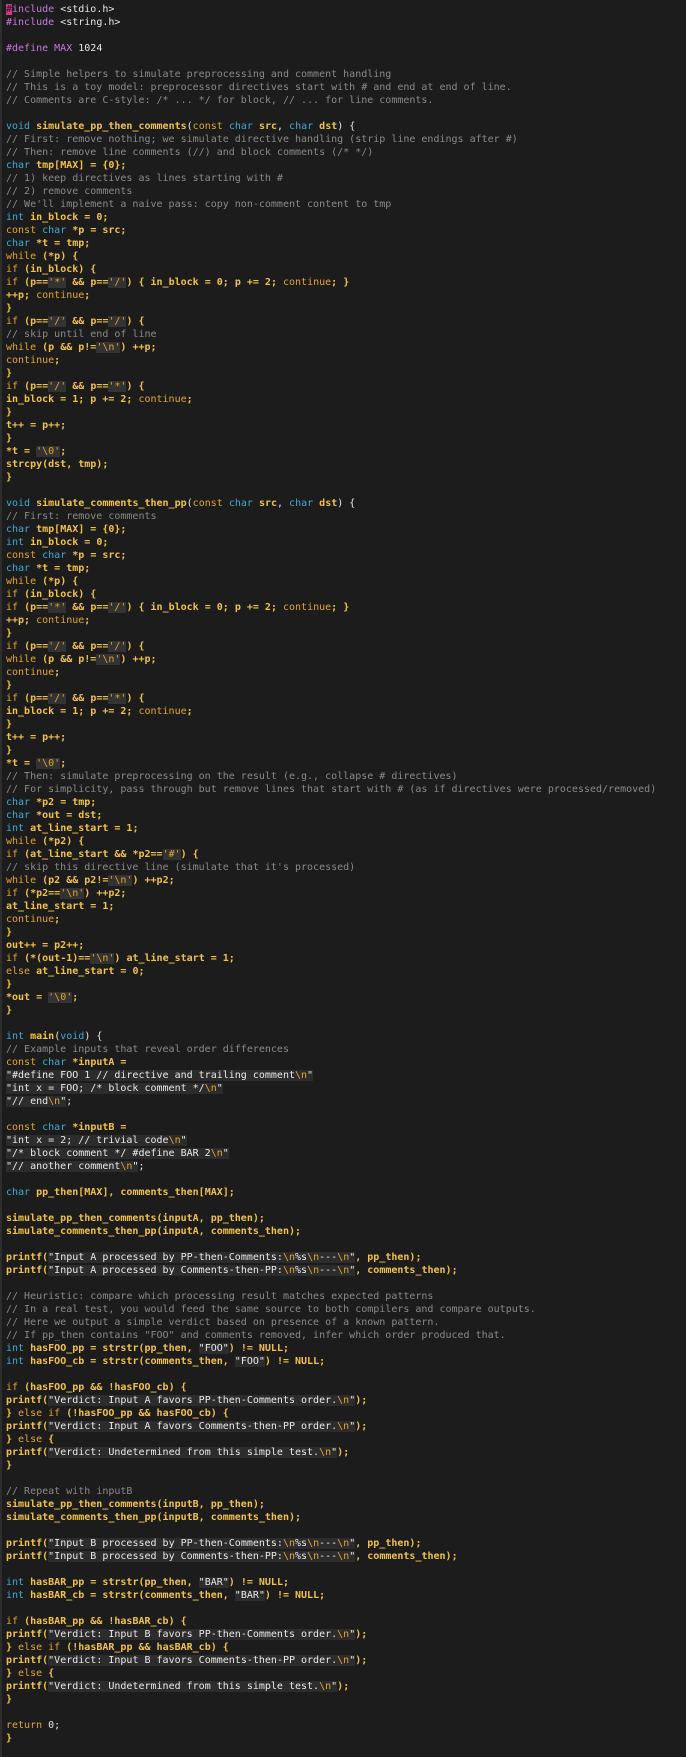 The height and width of the screenshot is (1757, 686). I want to click on code-line: "int x = FOO; /* block comment */\n", so click(331, 1088).